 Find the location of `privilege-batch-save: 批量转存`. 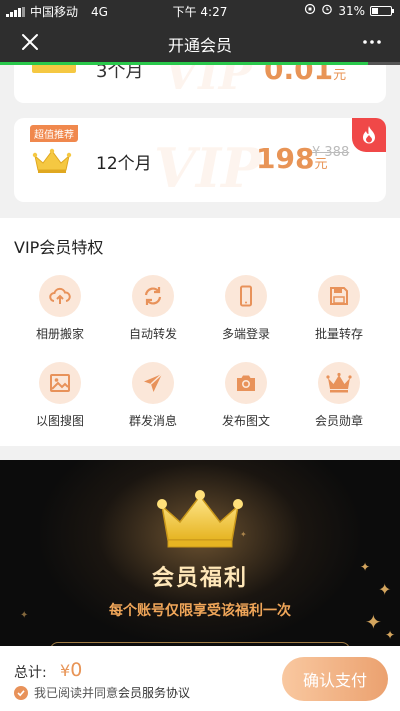

privilege-batch-save: 批量转存 is located at coordinates (339, 308).